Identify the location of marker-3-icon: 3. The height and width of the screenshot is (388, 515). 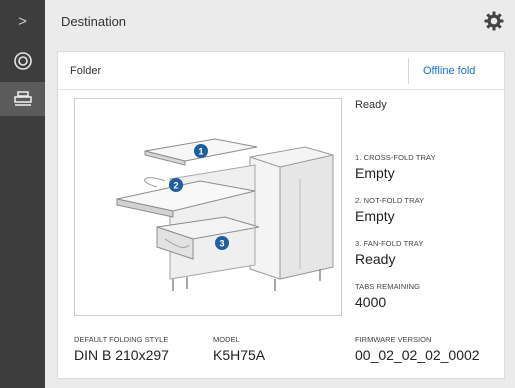
(222, 243).